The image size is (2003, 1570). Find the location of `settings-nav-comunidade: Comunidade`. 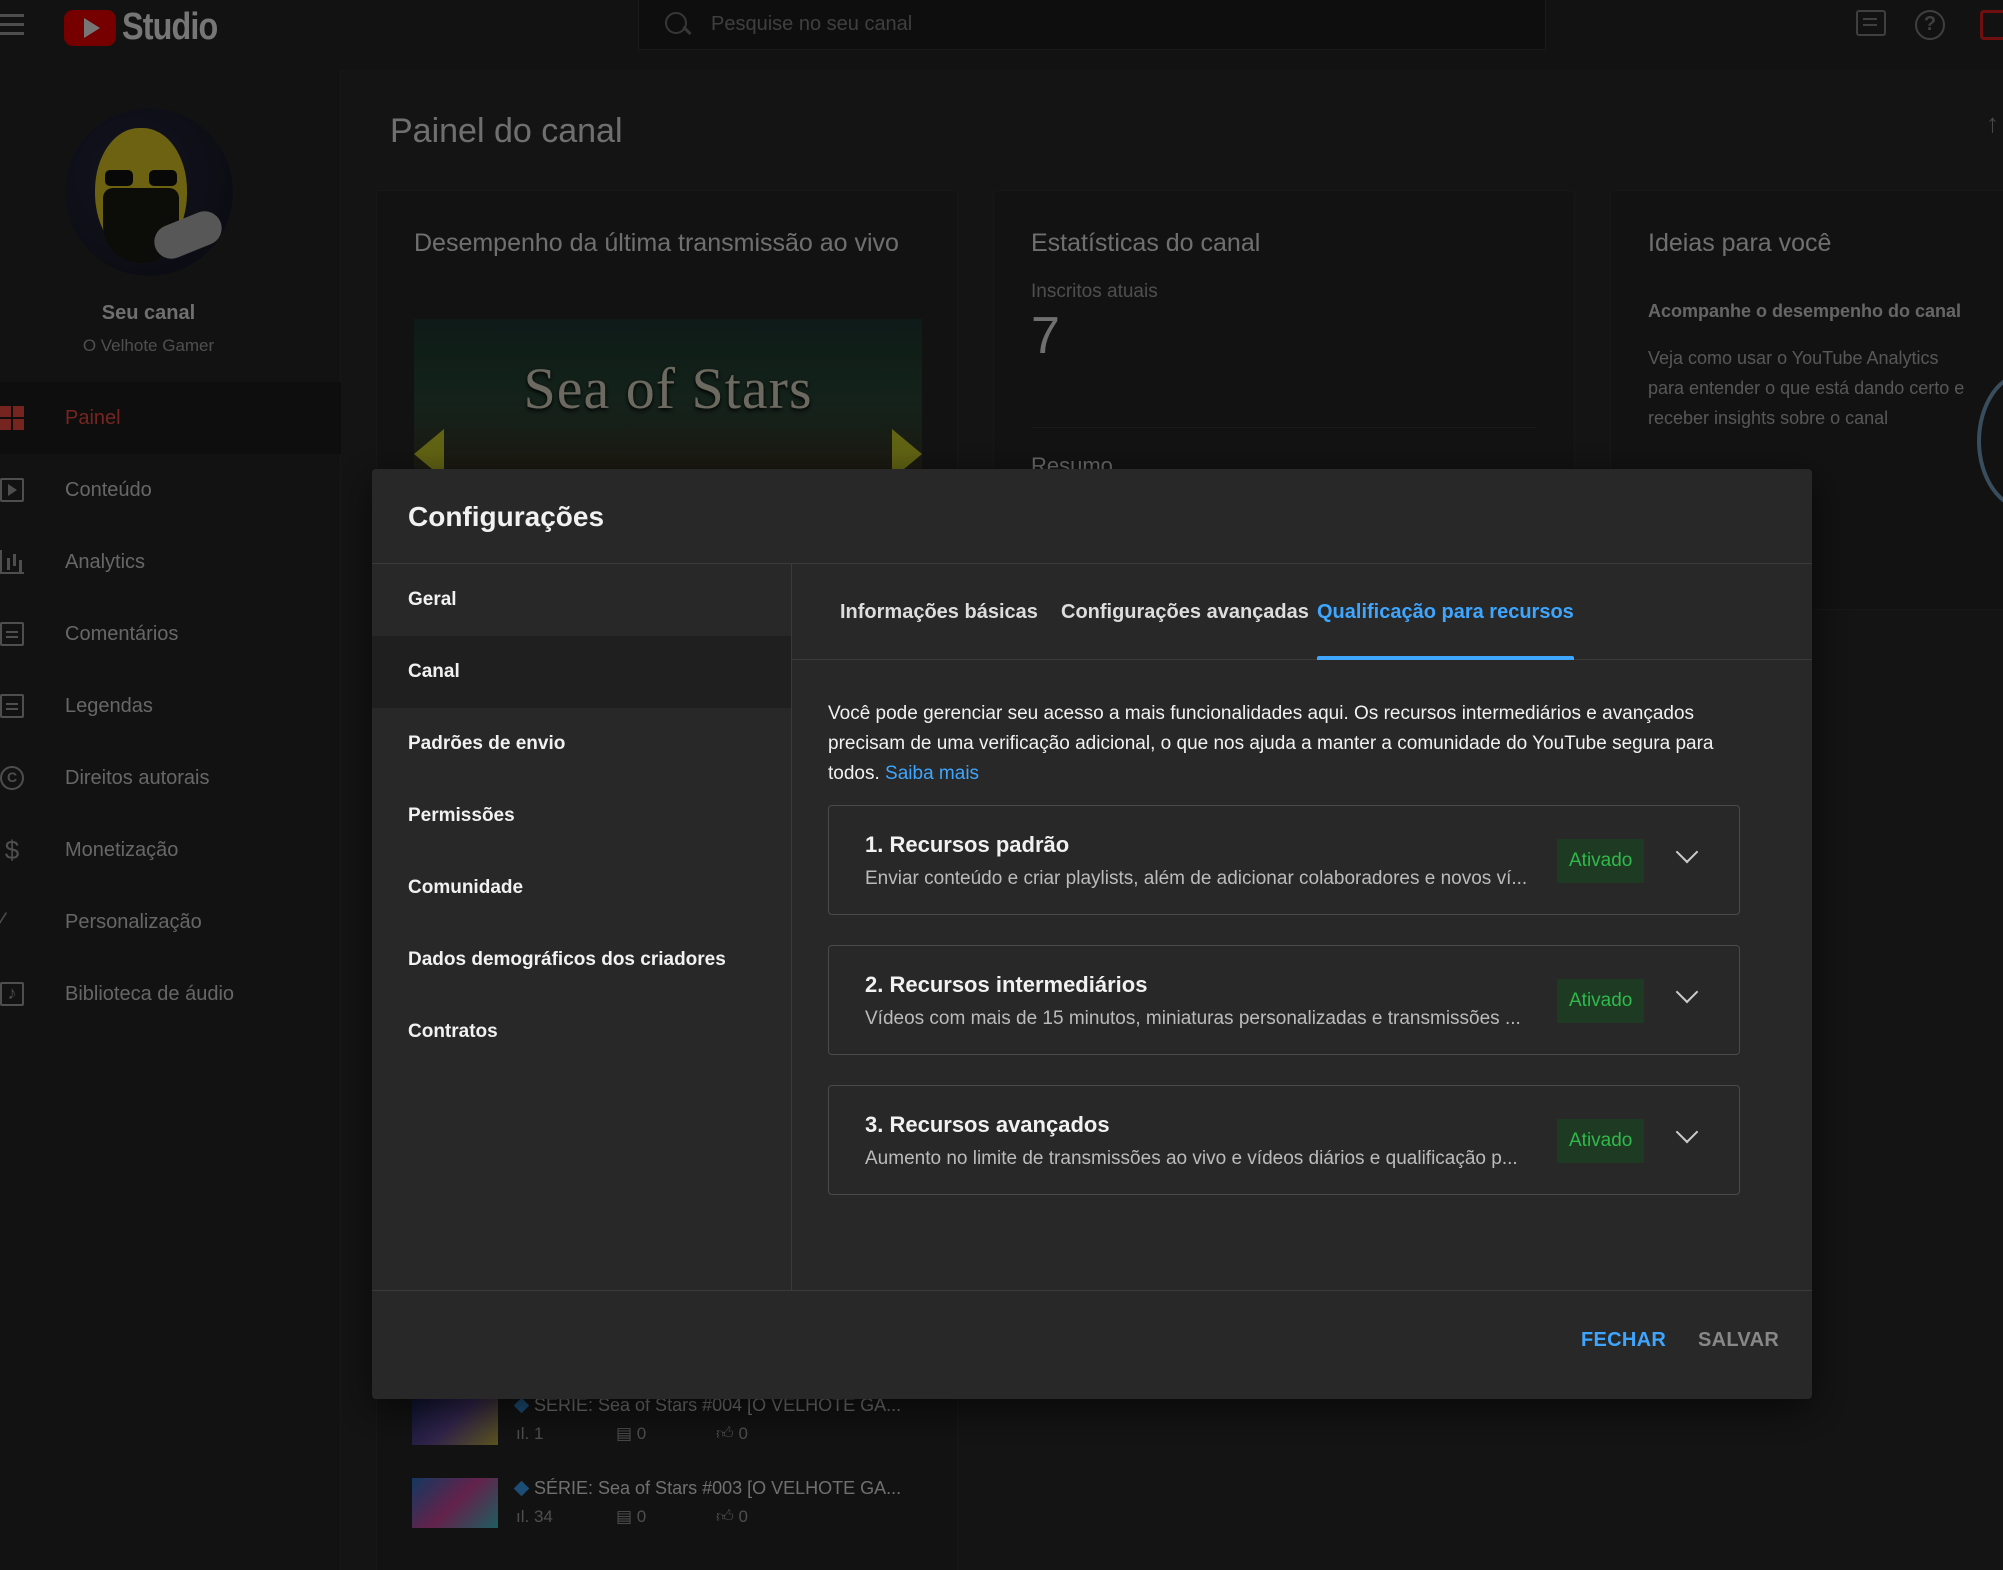

settings-nav-comunidade: Comunidade is located at coordinates (581, 888).